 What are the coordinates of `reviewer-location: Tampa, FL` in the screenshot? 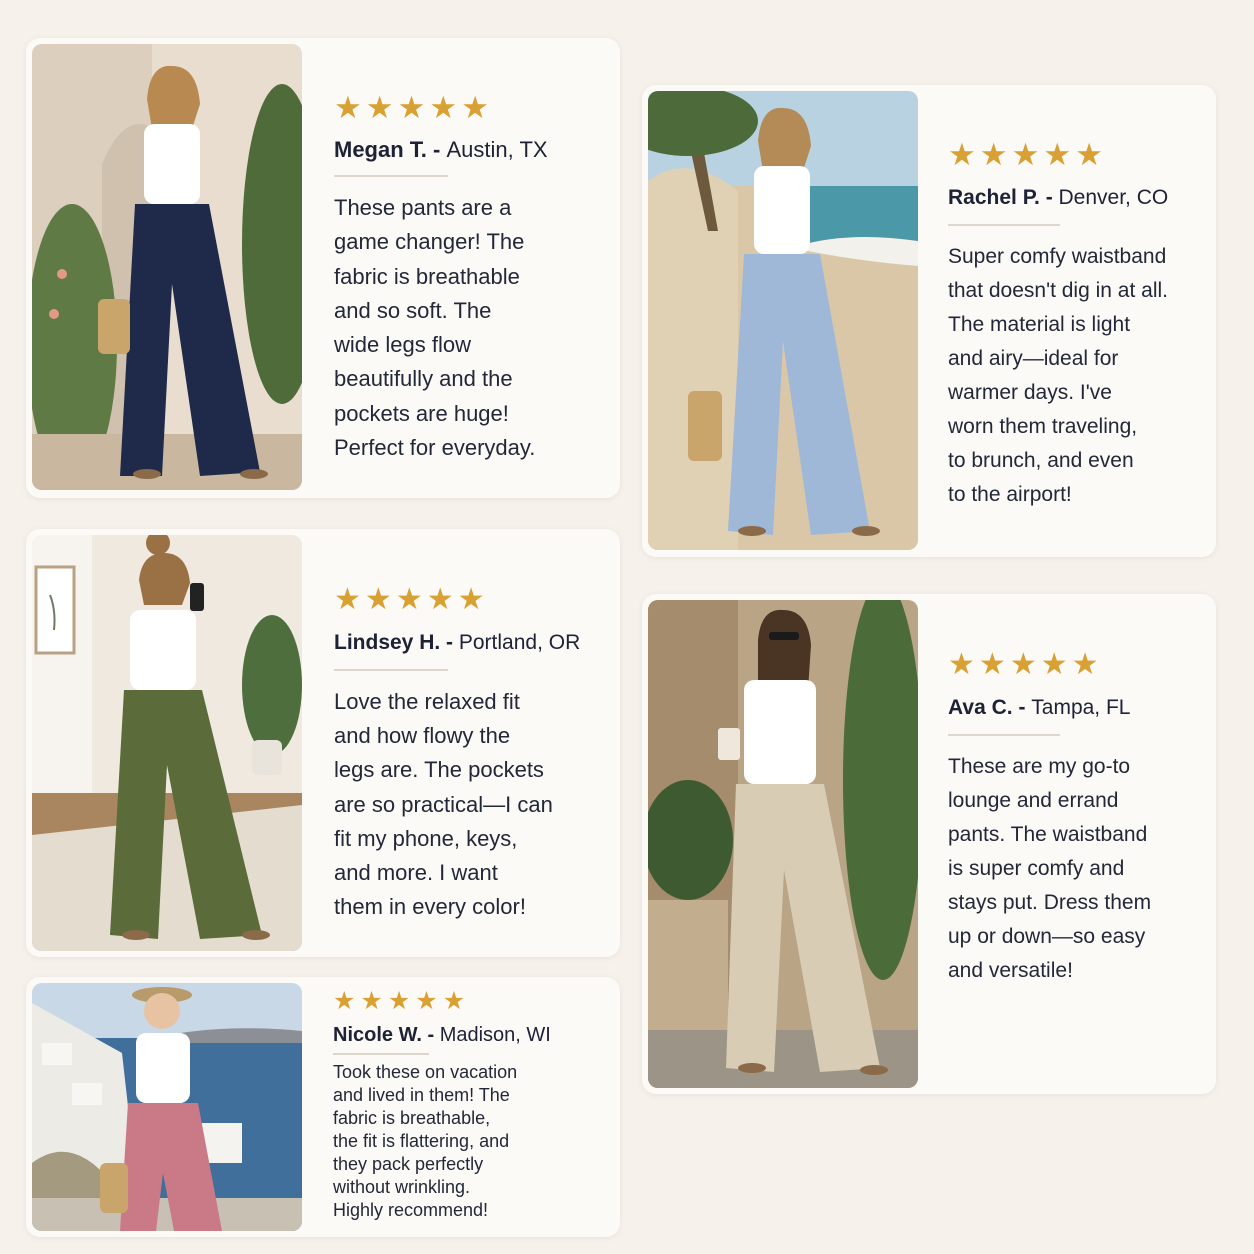 It's located at (1081, 707).